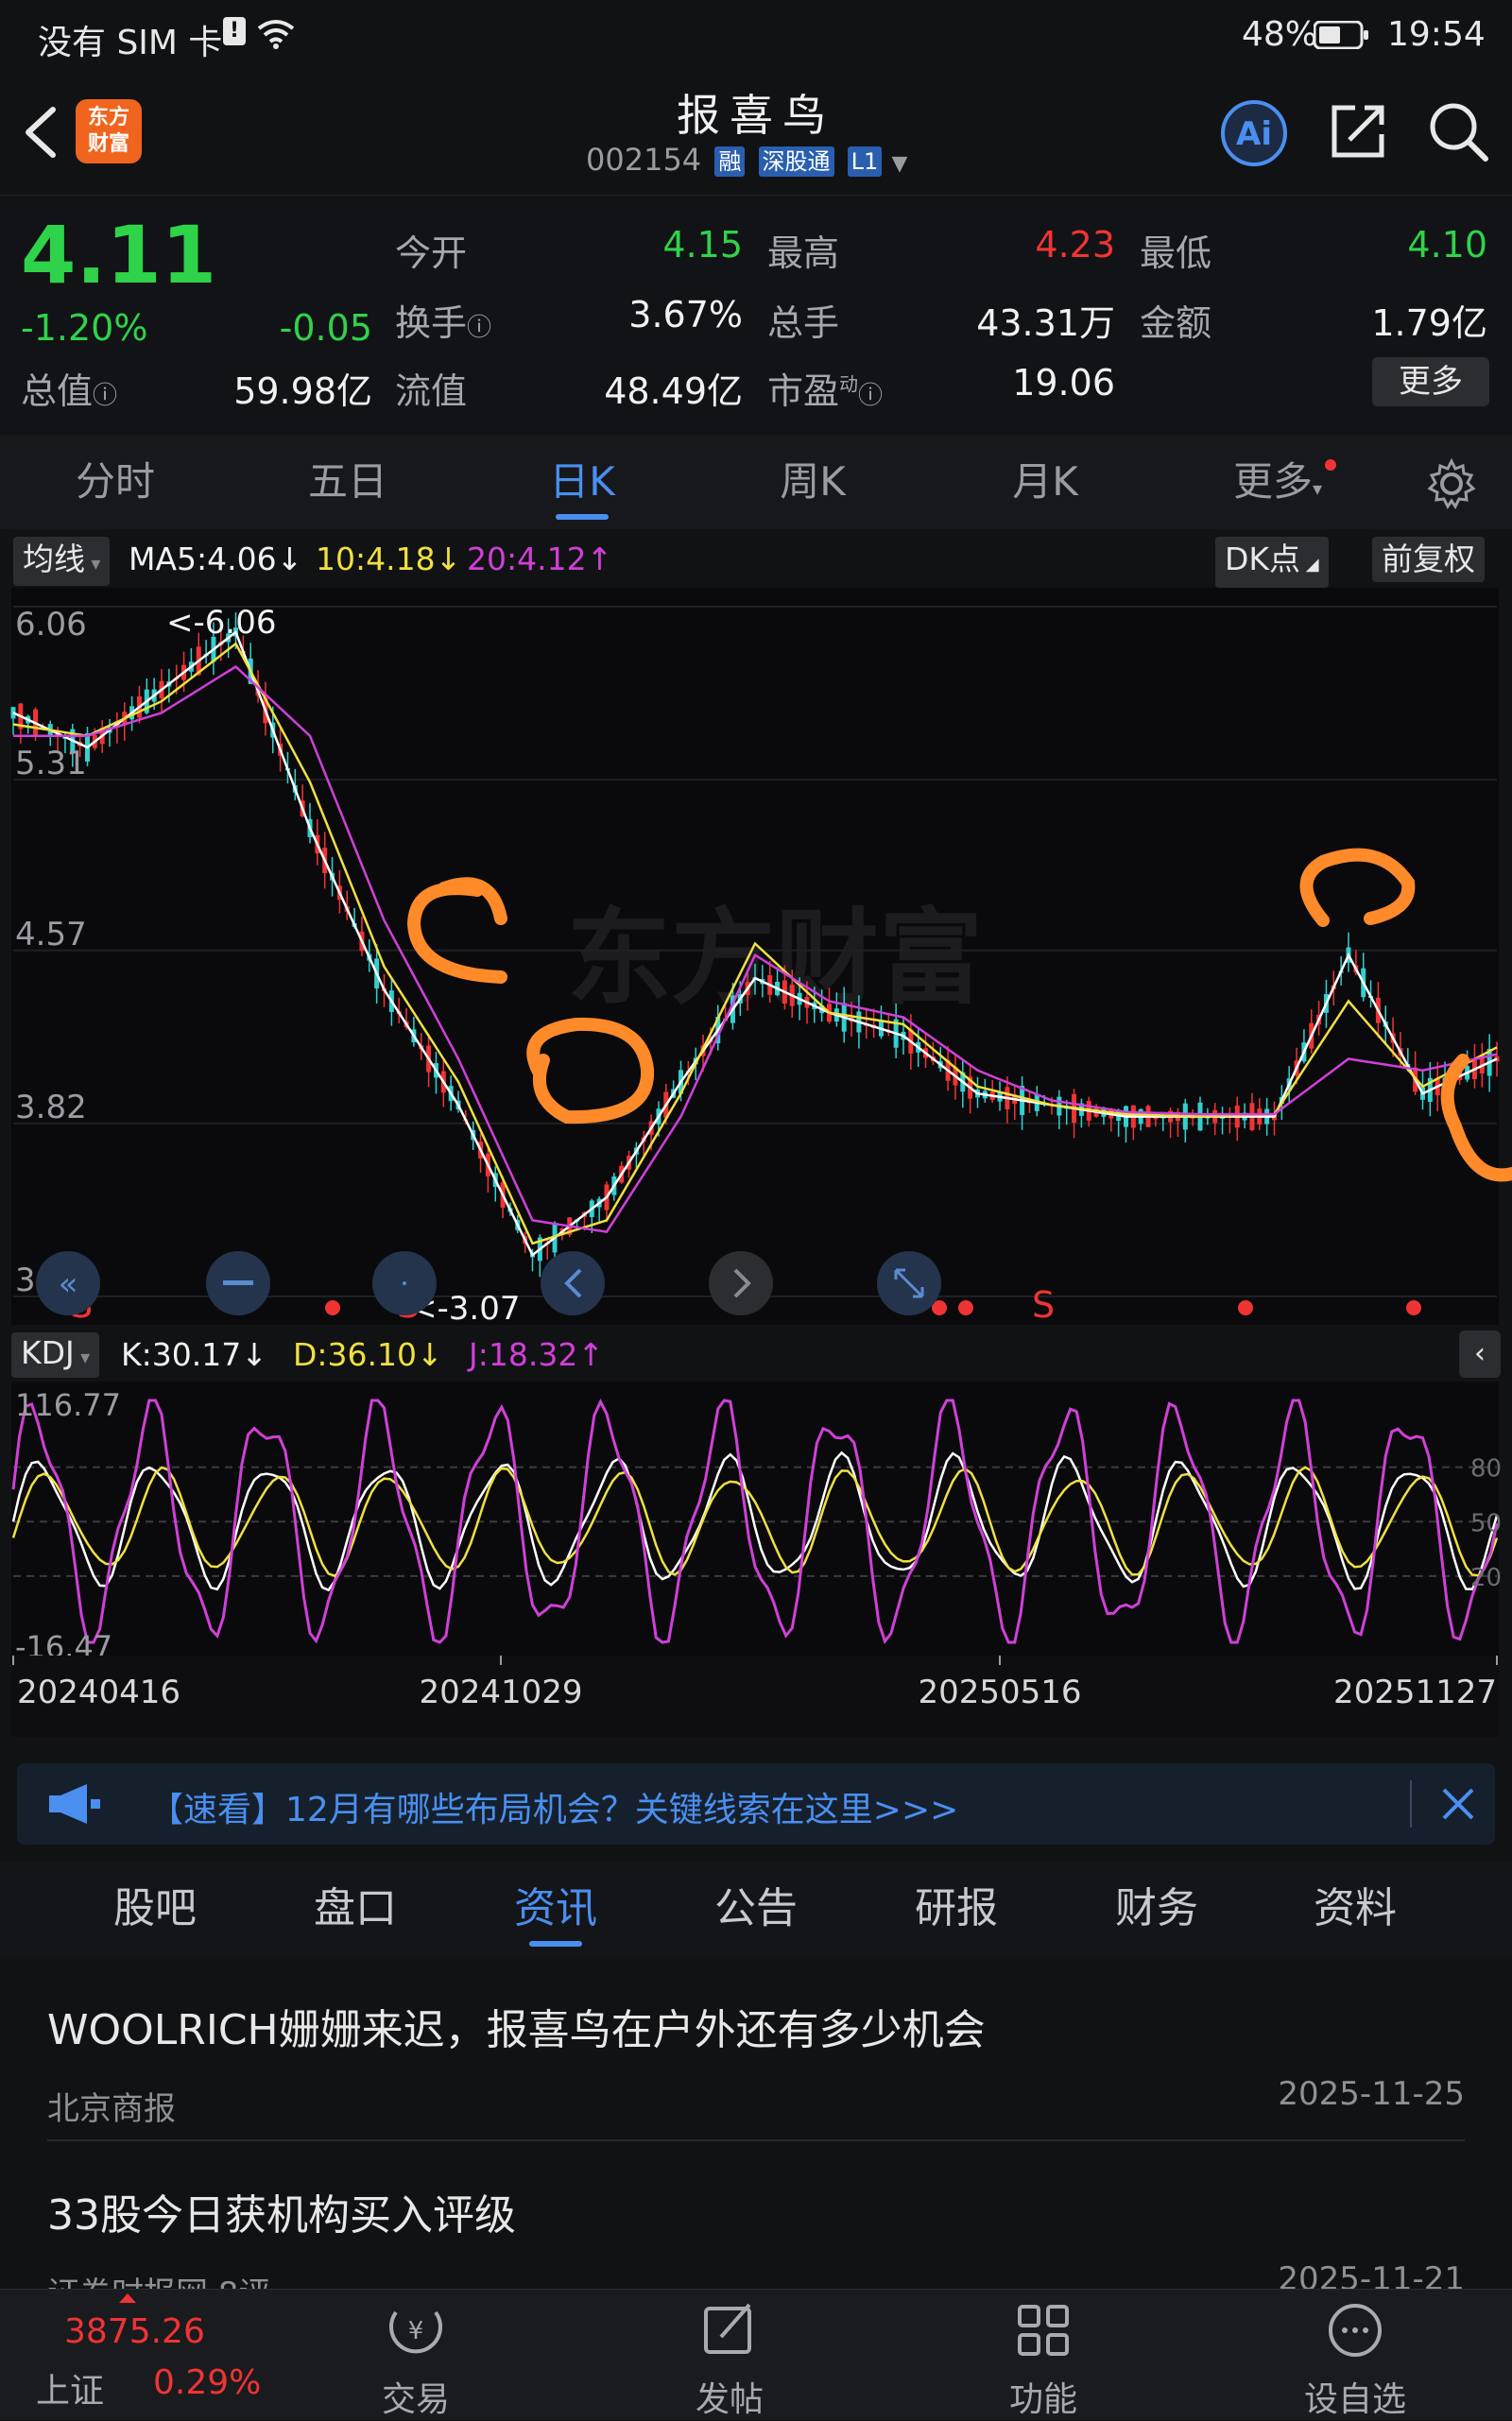 The height and width of the screenshot is (2421, 1512). What do you see at coordinates (127, 2298) in the screenshot?
I see `up-arrow-icon` at bounding box center [127, 2298].